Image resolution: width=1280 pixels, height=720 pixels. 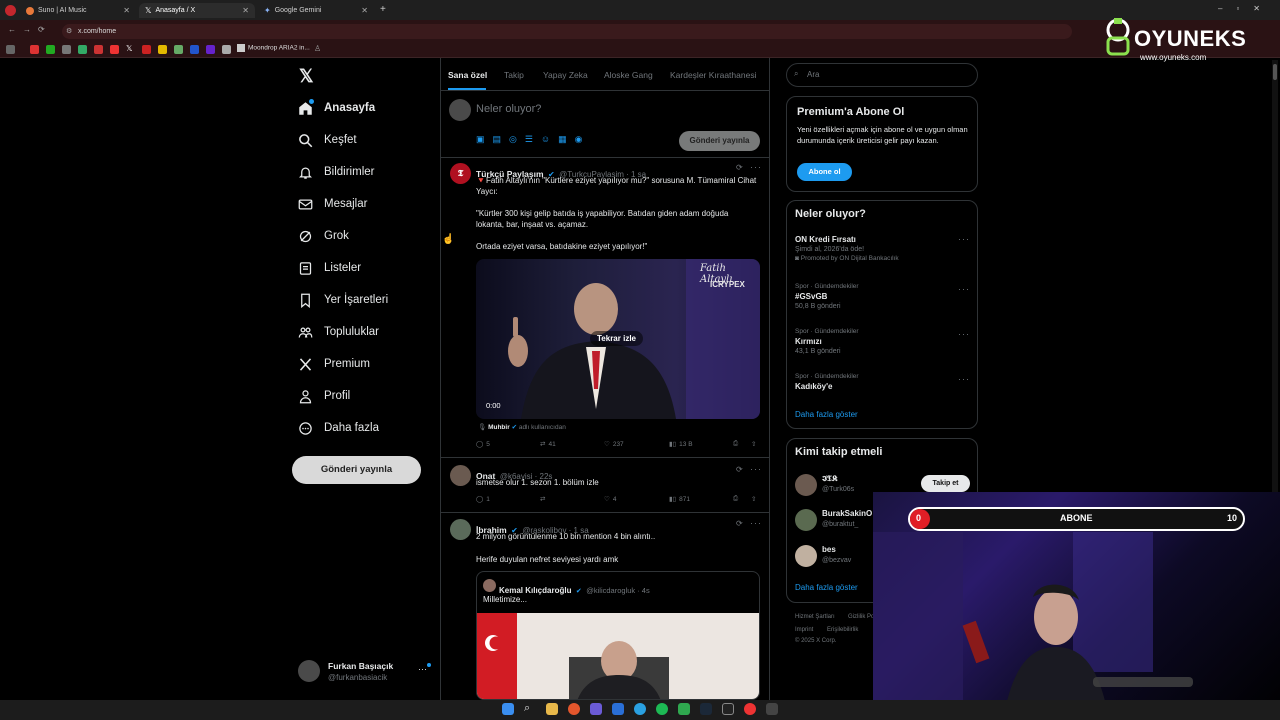 What do you see at coordinates (713, 75) in the screenshot?
I see `tab-kardesler: Kardeşler Kıraathanesi` at bounding box center [713, 75].